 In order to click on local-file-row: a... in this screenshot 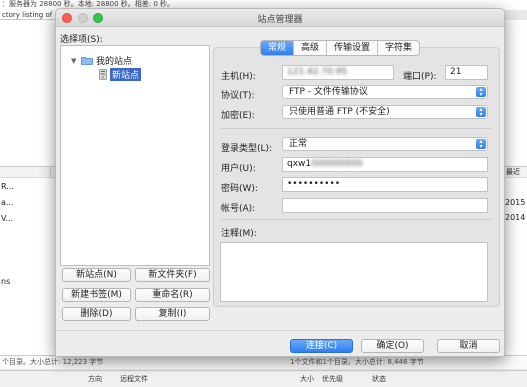, I will do `click(7, 202)`.